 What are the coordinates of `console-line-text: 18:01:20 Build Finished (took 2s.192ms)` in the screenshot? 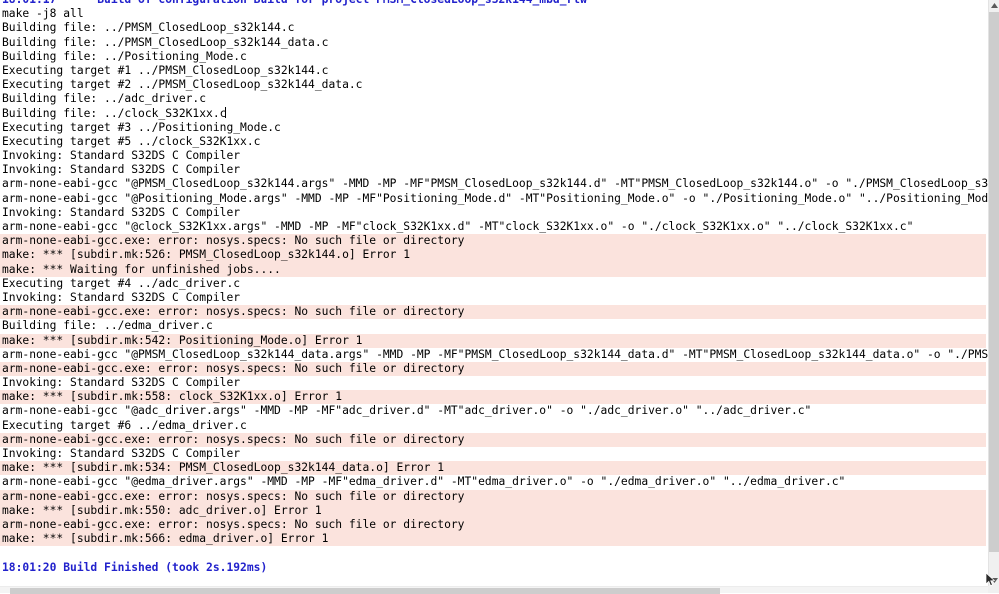 It's located at (135, 567).